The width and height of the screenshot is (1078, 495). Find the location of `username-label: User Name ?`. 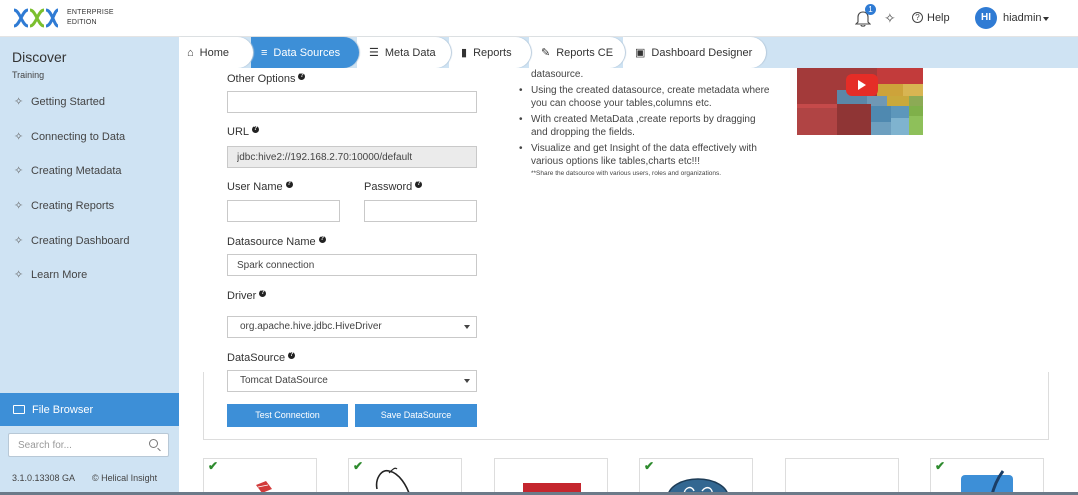

username-label: User Name ? is located at coordinates (260, 186).